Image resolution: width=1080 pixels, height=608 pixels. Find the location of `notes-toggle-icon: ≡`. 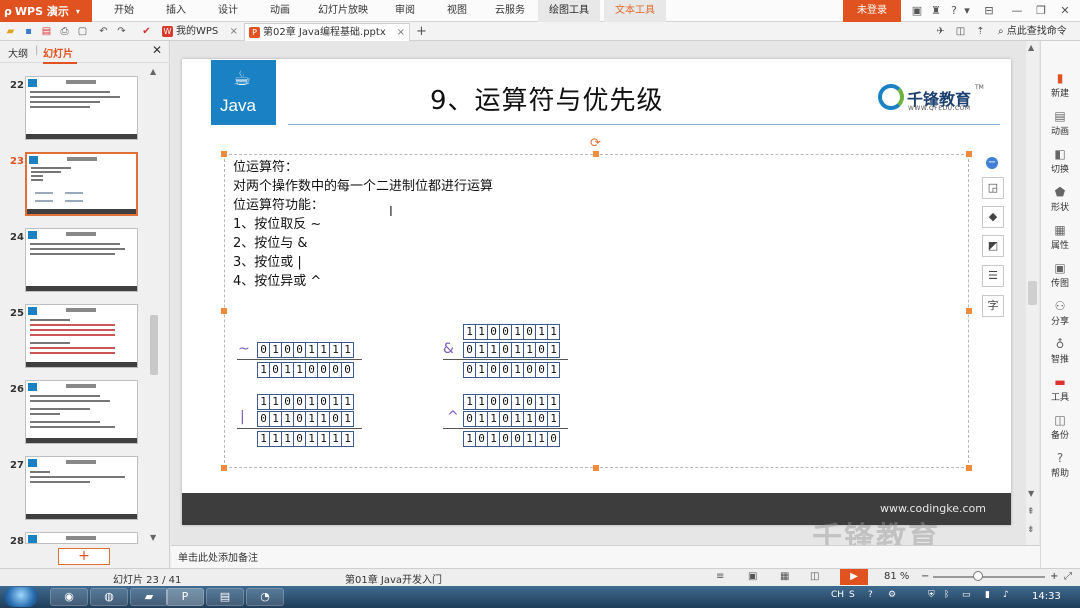

notes-toggle-icon: ≡ is located at coordinates (720, 576).